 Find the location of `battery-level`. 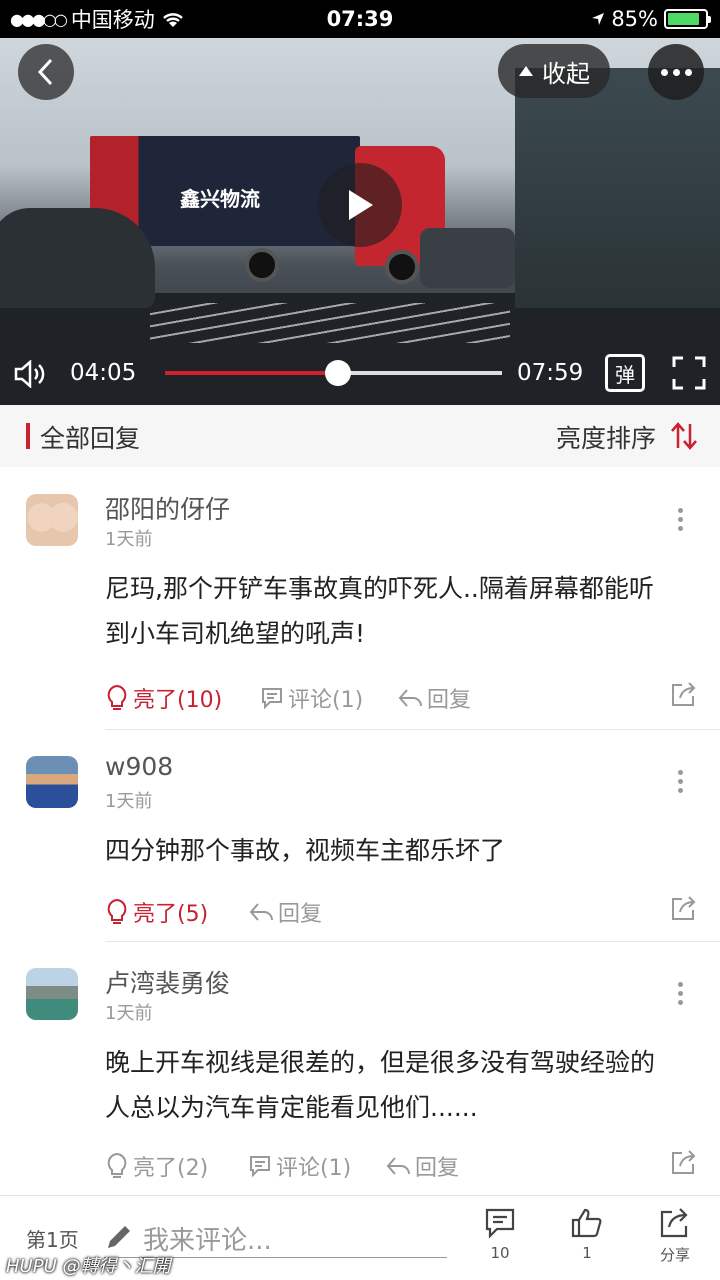

battery-level is located at coordinates (683, 19).